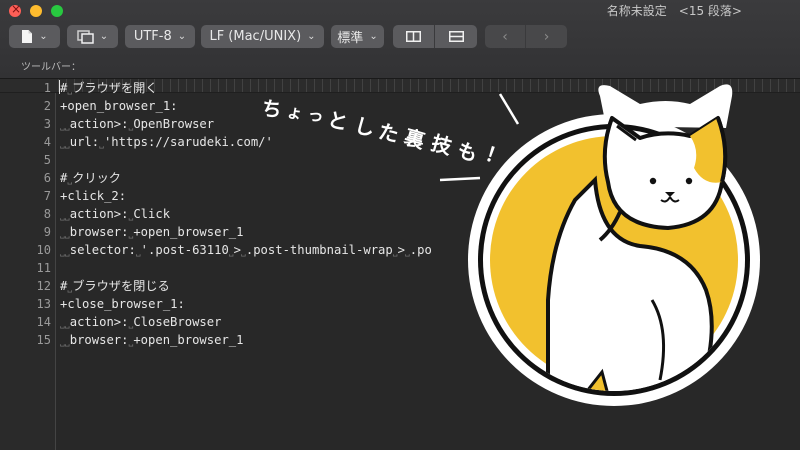 This screenshot has height=450, width=800. What do you see at coordinates (47, 160) in the screenshot?
I see `line-number: 5` at bounding box center [47, 160].